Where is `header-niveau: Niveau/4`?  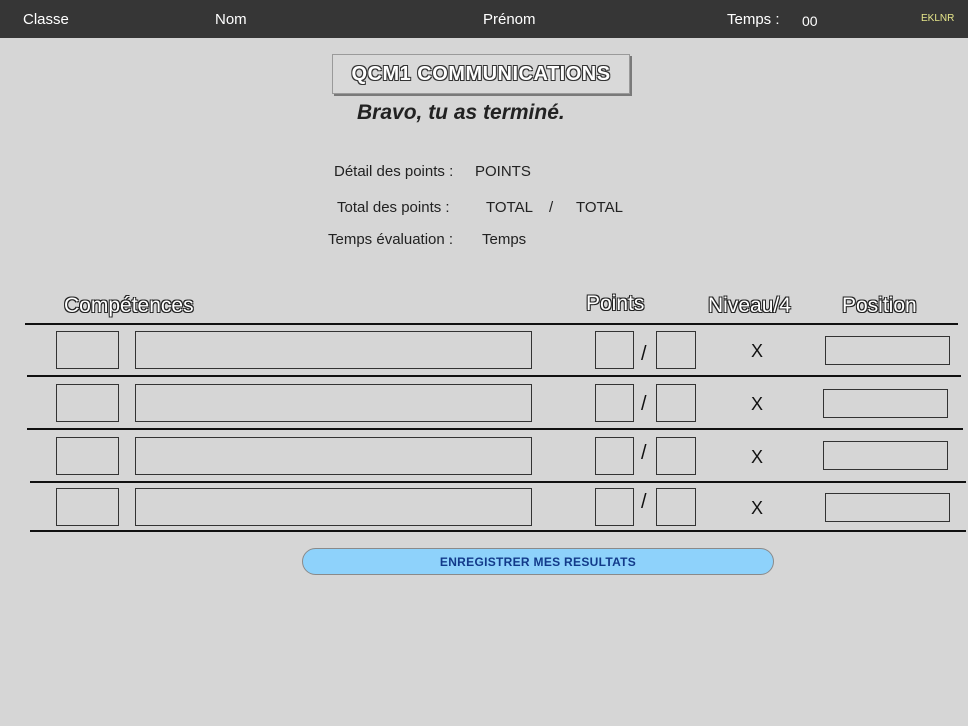 header-niveau: Niveau/4 is located at coordinates (749, 305).